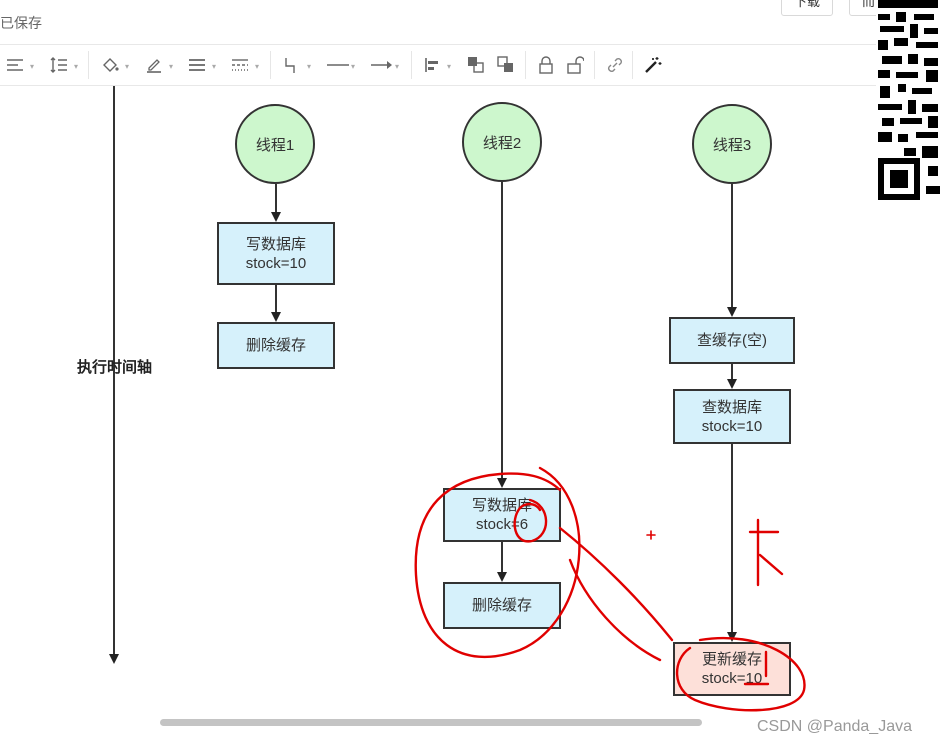  Describe the element at coordinates (431, 722) in the screenshot. I see `scrollbar-thumb` at that location.